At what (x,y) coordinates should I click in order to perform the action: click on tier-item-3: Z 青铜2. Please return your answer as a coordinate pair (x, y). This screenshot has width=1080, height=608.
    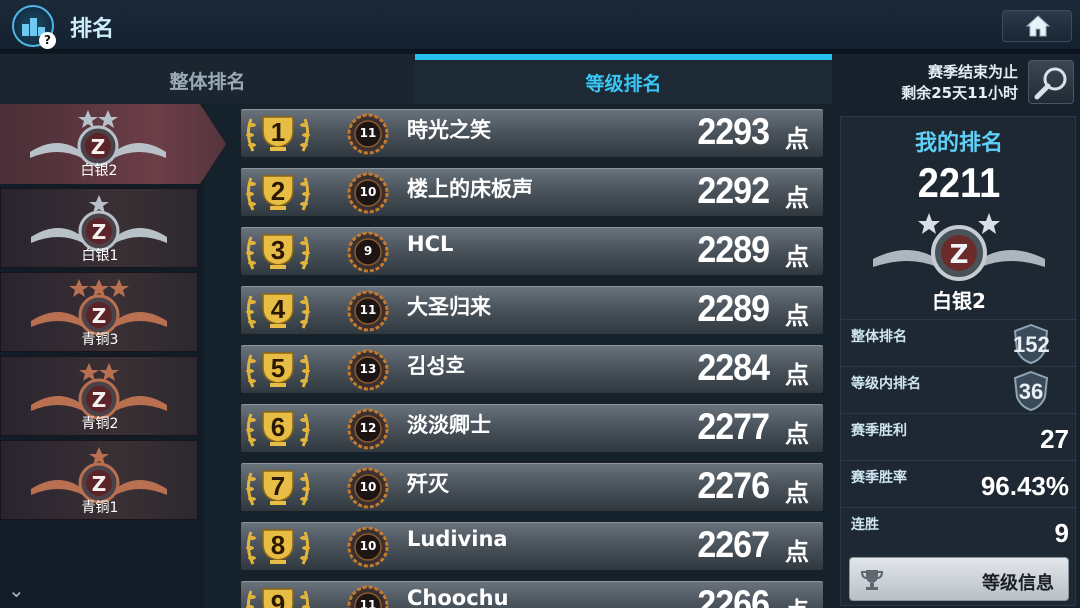
    Looking at the image, I should click on (99, 396).